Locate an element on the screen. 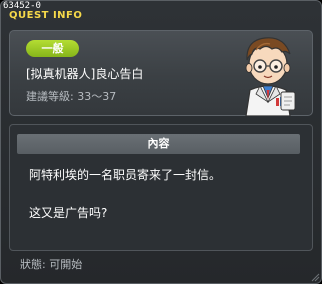  scientist-npc-portrait-icon is located at coordinates (270, 76).